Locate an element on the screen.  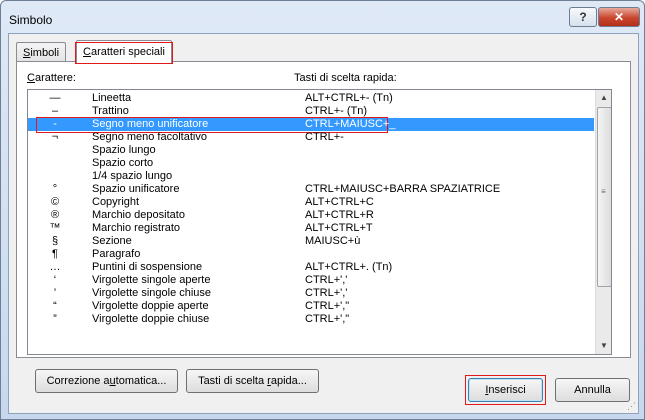
character-glyph: ” is located at coordinates (55, 319).